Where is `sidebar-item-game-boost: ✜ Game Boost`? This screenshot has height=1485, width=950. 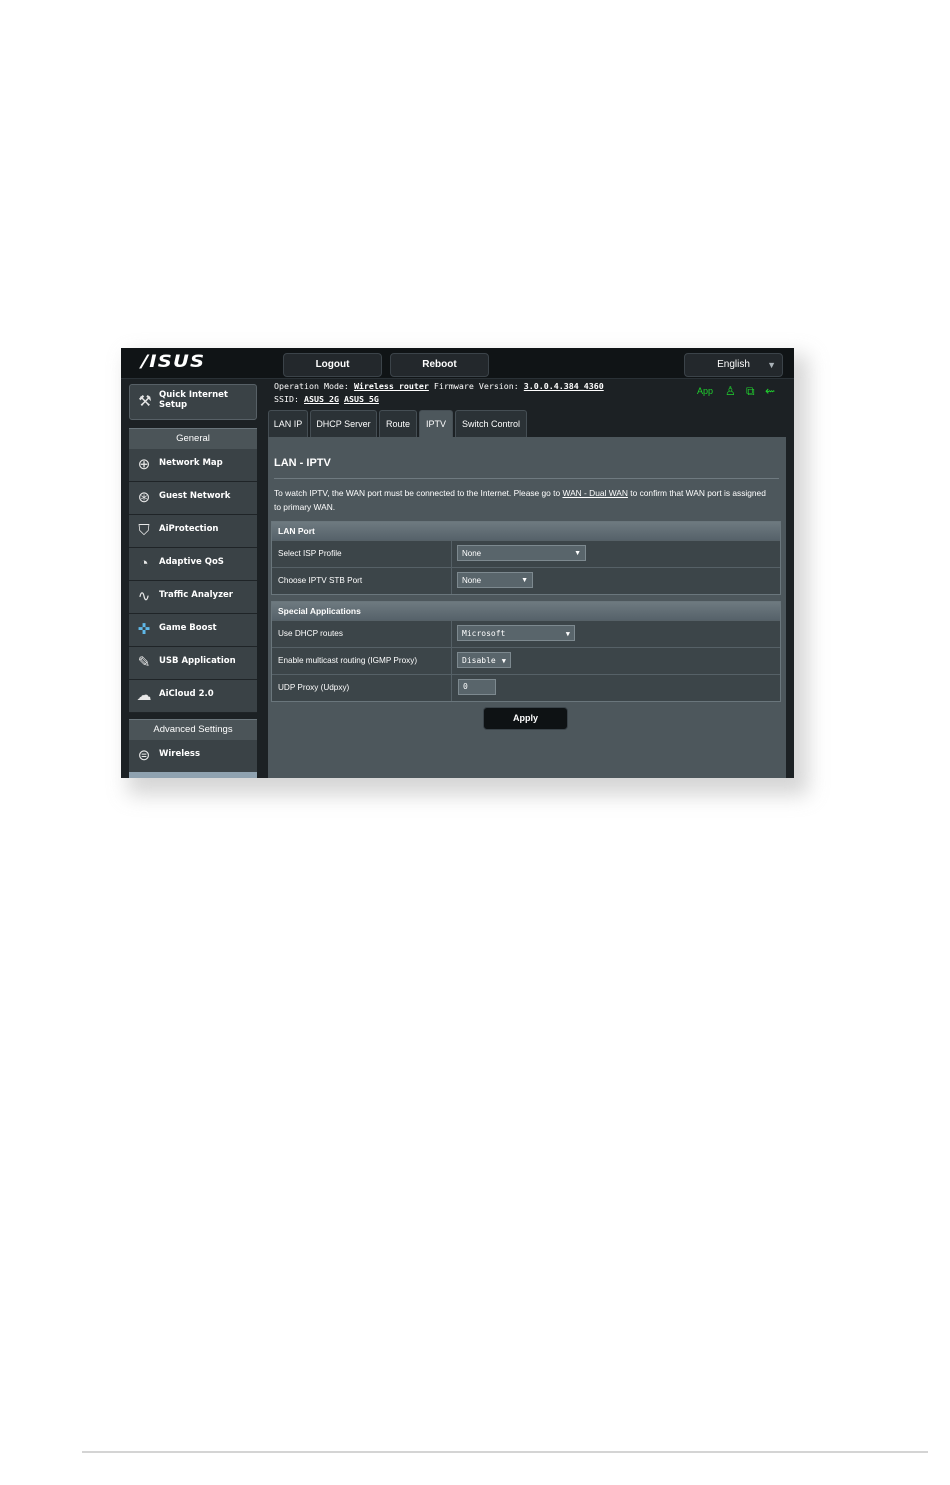 sidebar-item-game-boost: ✜ Game Boost is located at coordinates (193, 630).